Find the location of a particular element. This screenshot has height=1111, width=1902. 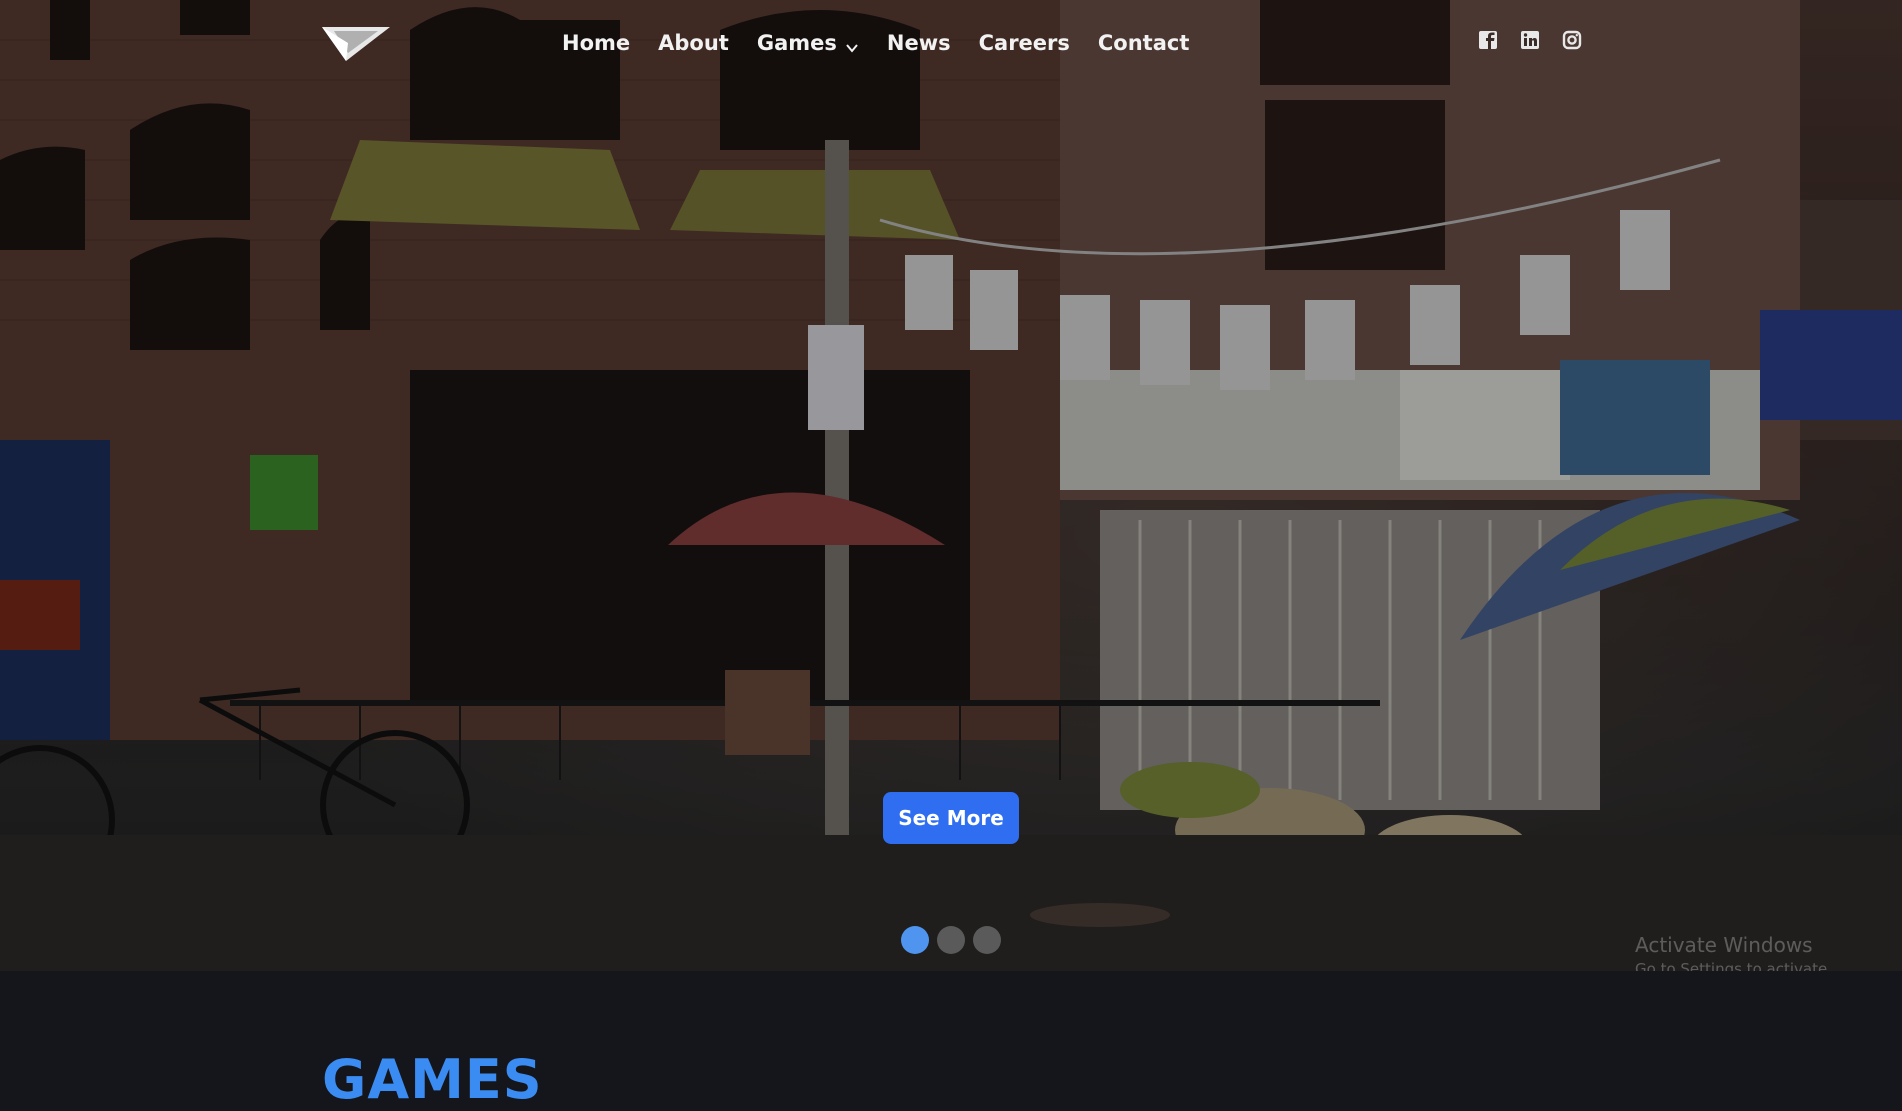

nav-item-label: Careers is located at coordinates (1024, 43).